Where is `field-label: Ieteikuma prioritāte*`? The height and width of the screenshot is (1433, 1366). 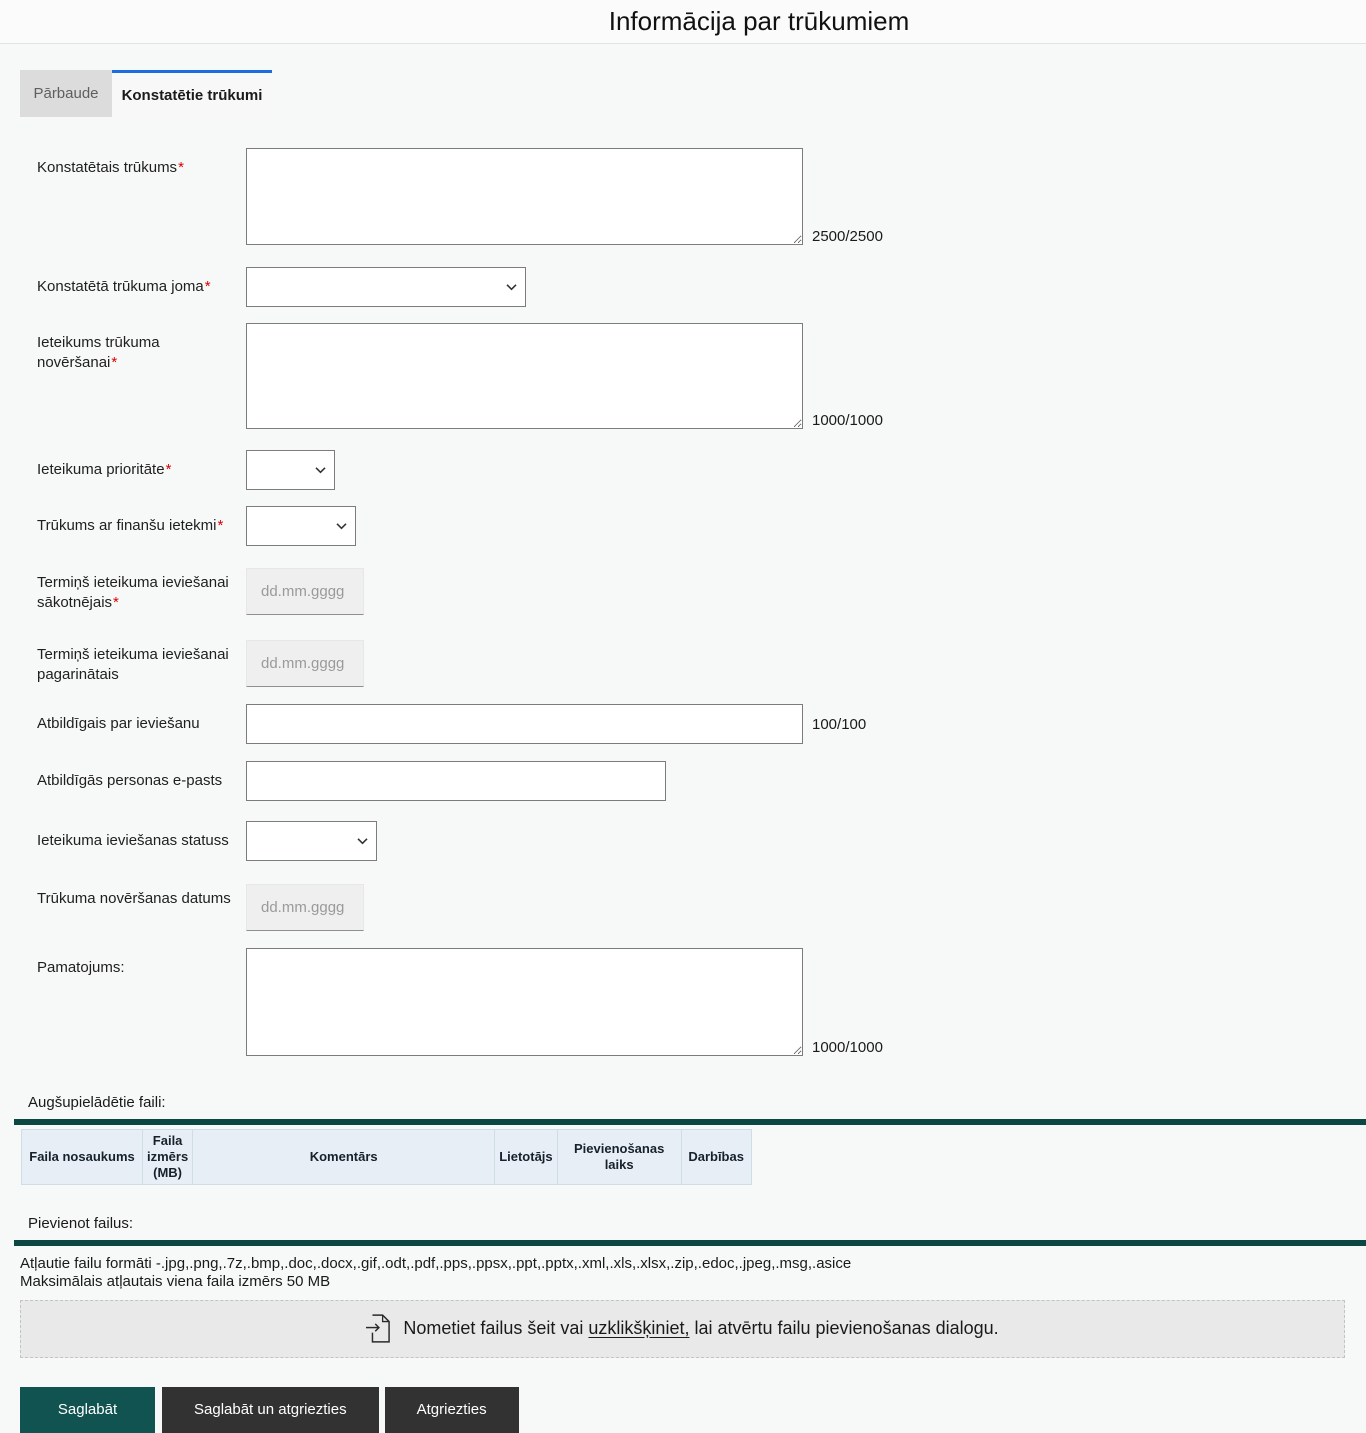 field-label: Ieteikuma prioritāte* is located at coordinates (104, 469).